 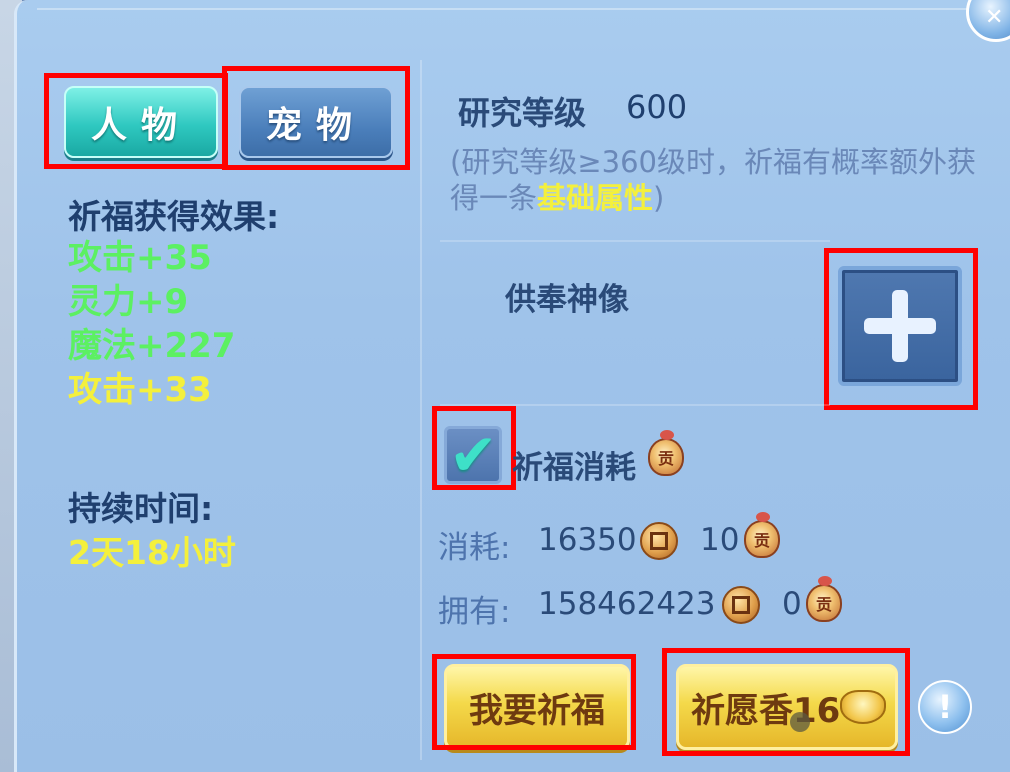 I want to click on info-button: !, so click(x=945, y=707).